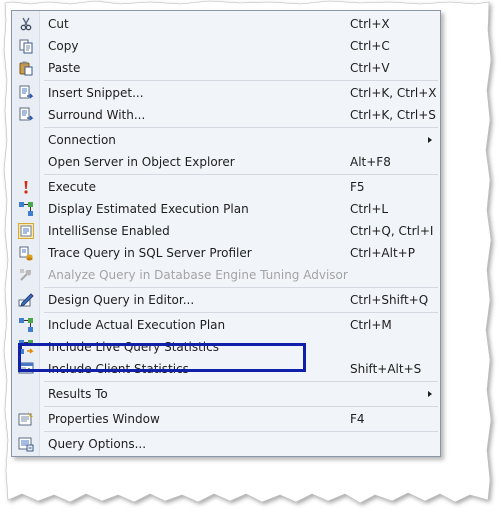 The height and width of the screenshot is (512, 501). Describe the element at coordinates (382, 253) in the screenshot. I see `shortcut-text: Ctrl+Alt+P` at that location.